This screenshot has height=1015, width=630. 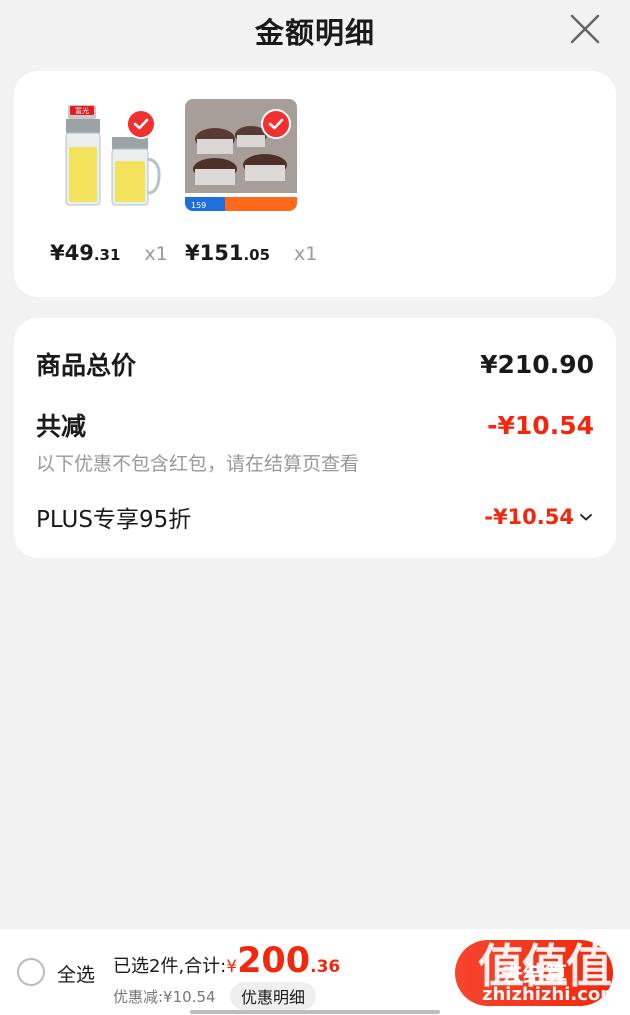 I want to click on product-item: 159 ¥151 .05 x1, so click(x=251, y=182).